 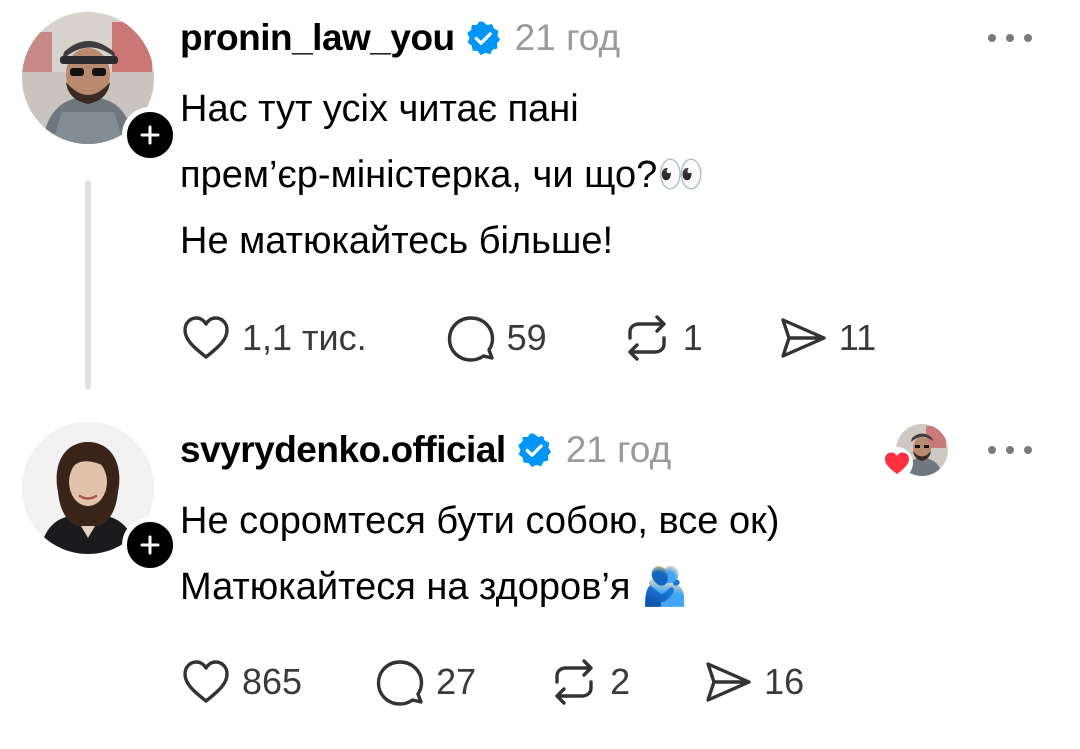 What do you see at coordinates (343, 450) in the screenshot?
I see `username: svyrydenko.official` at bounding box center [343, 450].